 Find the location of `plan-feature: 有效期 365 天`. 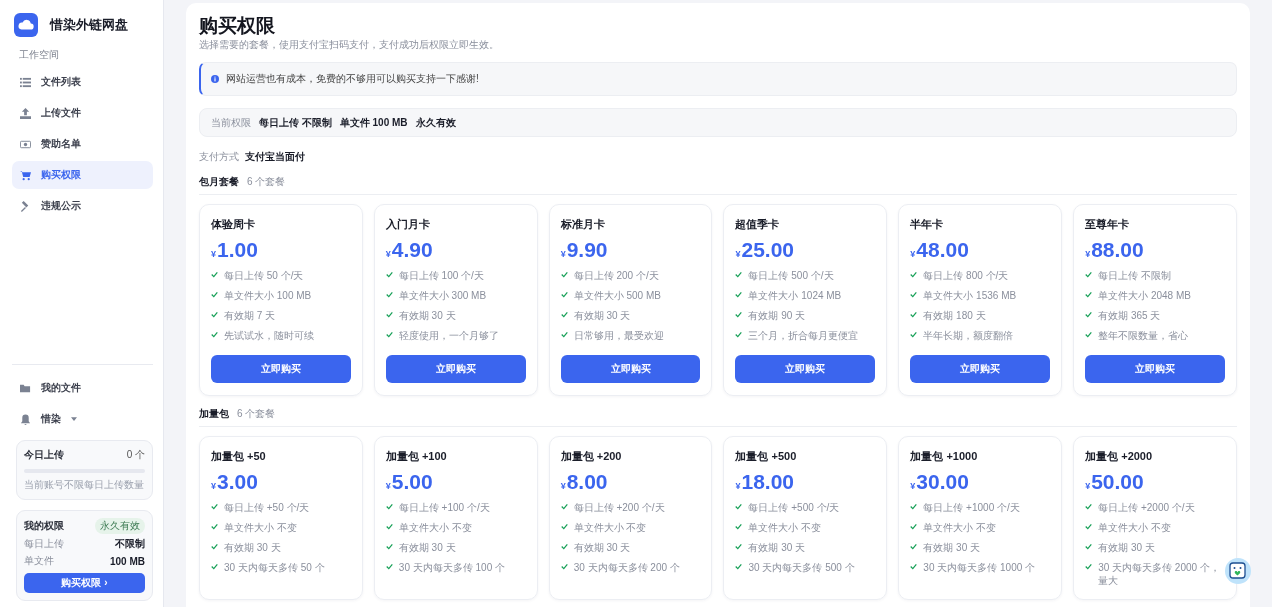

plan-feature: 有效期 365 天 is located at coordinates (1129, 315).